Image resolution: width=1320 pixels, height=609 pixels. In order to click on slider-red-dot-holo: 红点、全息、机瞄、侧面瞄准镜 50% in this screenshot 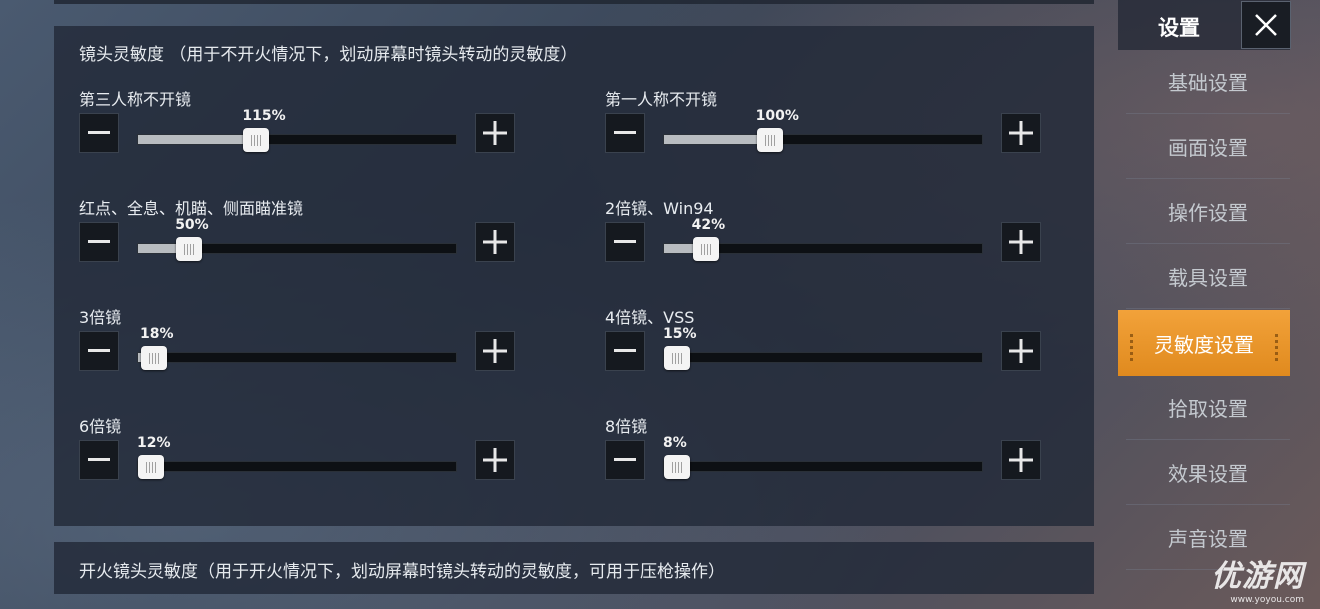, I will do `click(299, 235)`.